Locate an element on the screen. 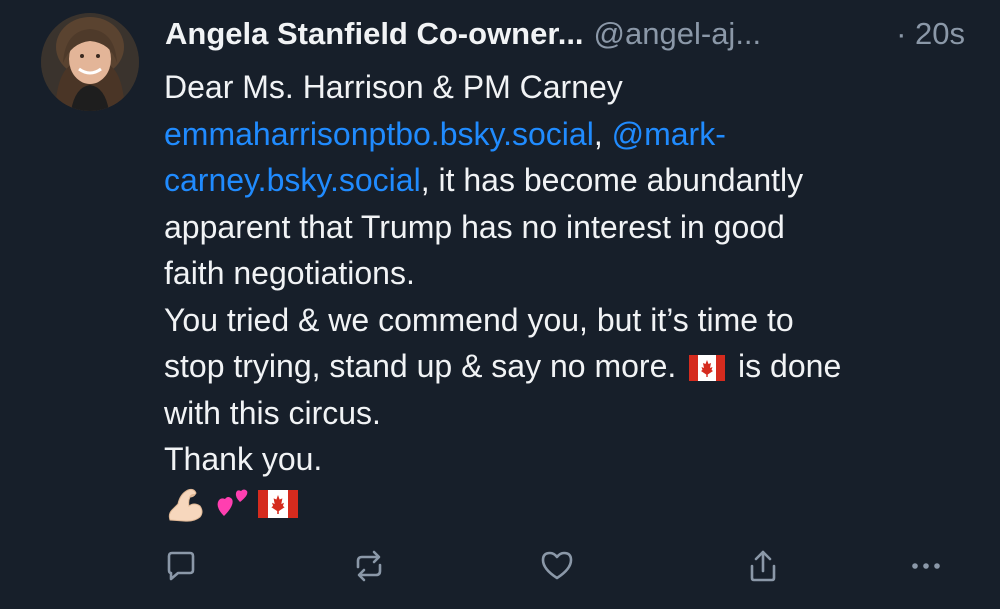 The height and width of the screenshot is (609, 1000). two-hearts-icon is located at coordinates (232, 506).